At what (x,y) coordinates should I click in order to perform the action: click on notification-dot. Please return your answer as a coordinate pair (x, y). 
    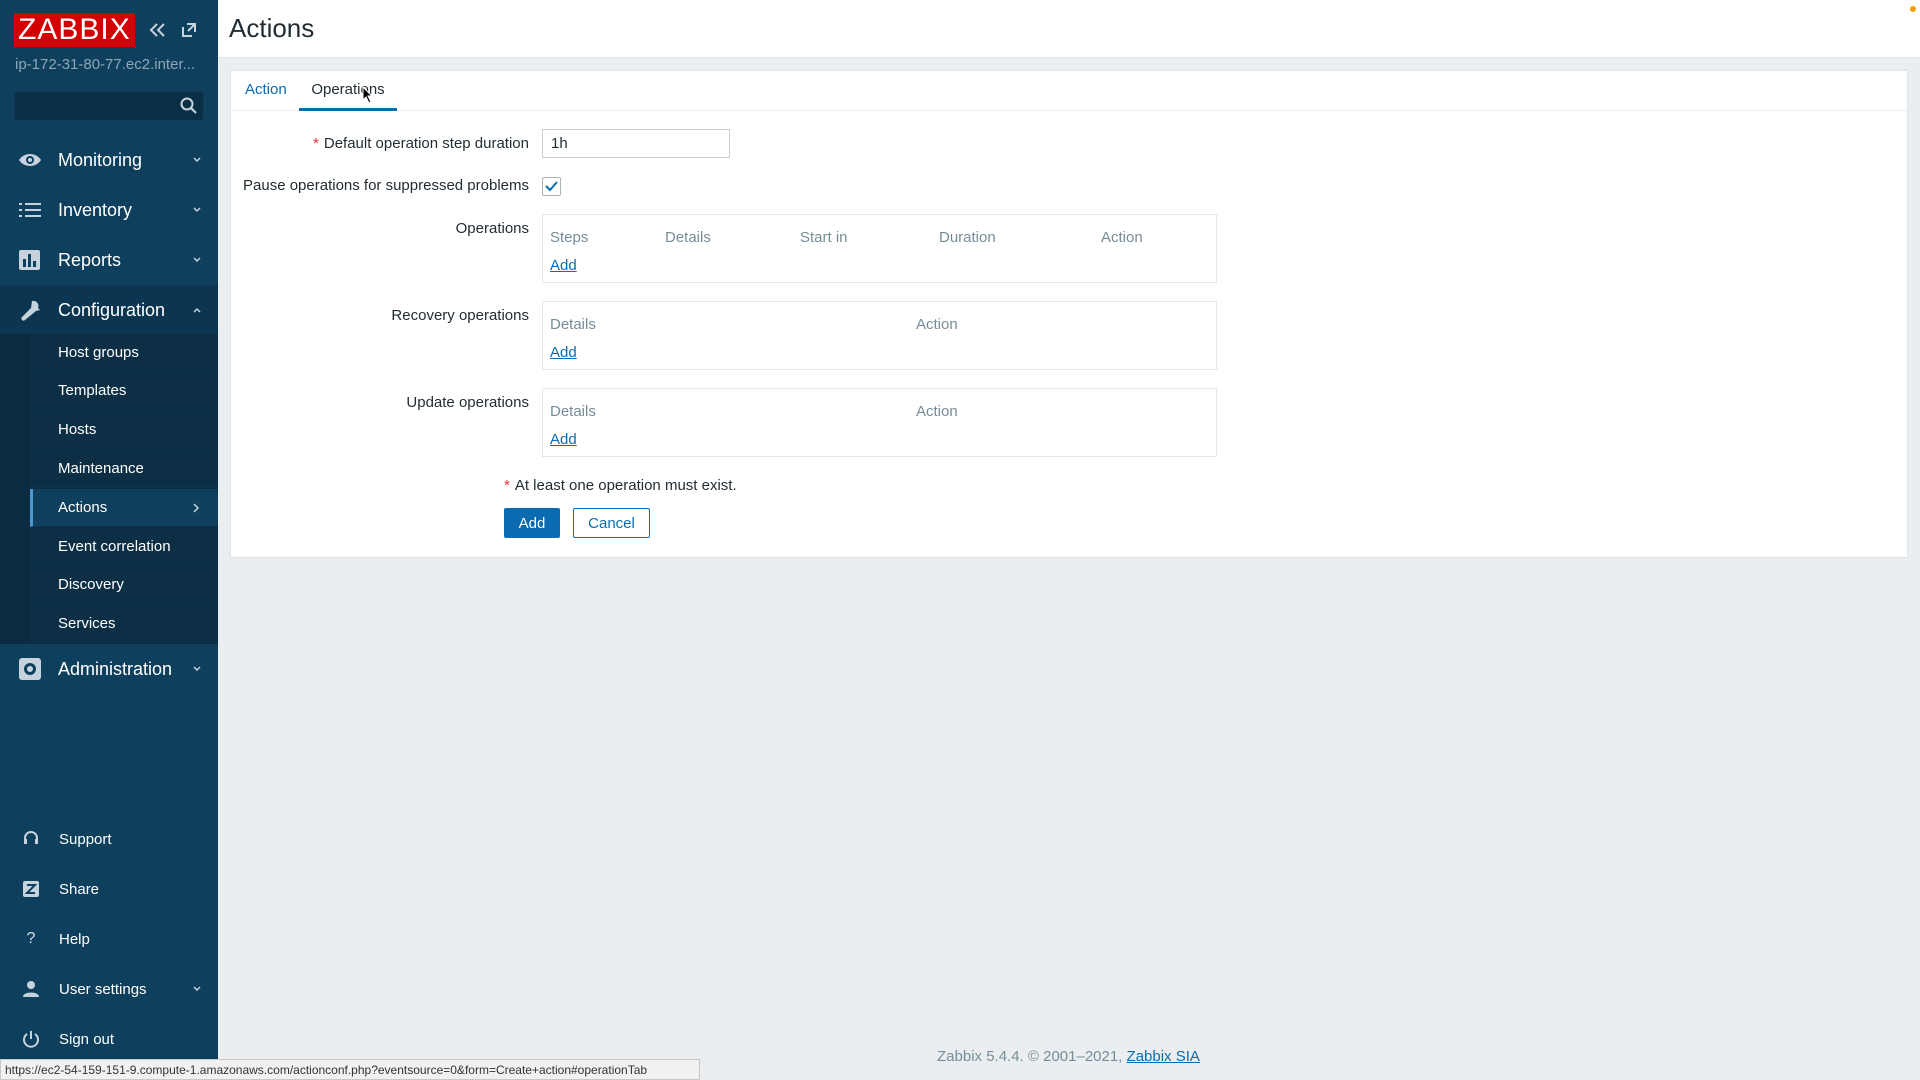
    Looking at the image, I should click on (1913, 9).